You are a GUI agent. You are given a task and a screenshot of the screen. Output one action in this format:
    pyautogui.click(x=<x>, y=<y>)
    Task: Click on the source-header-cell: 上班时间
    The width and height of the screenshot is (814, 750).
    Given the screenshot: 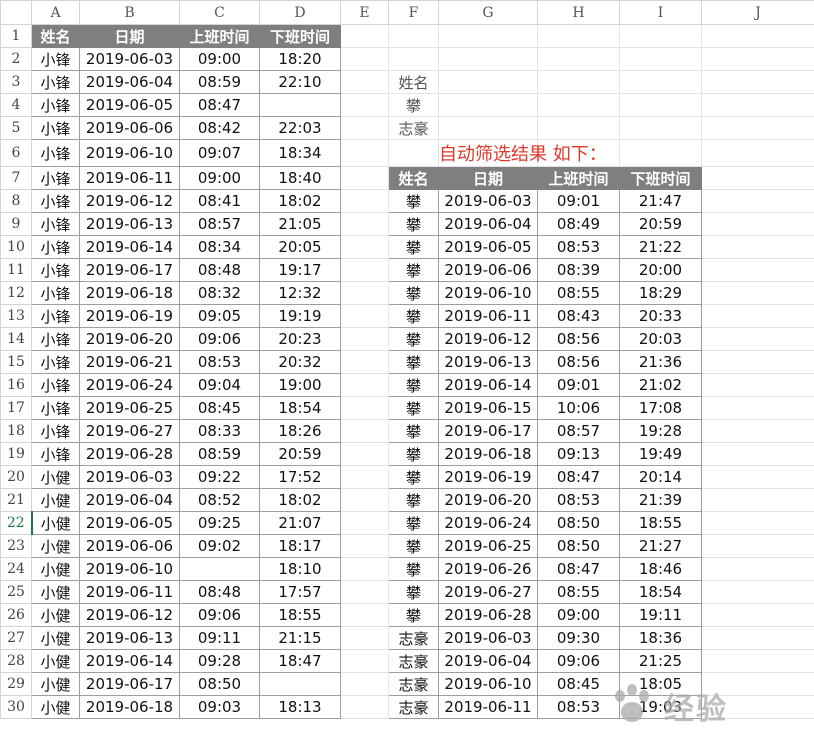 What is the action you would take?
    pyautogui.click(x=219, y=36)
    